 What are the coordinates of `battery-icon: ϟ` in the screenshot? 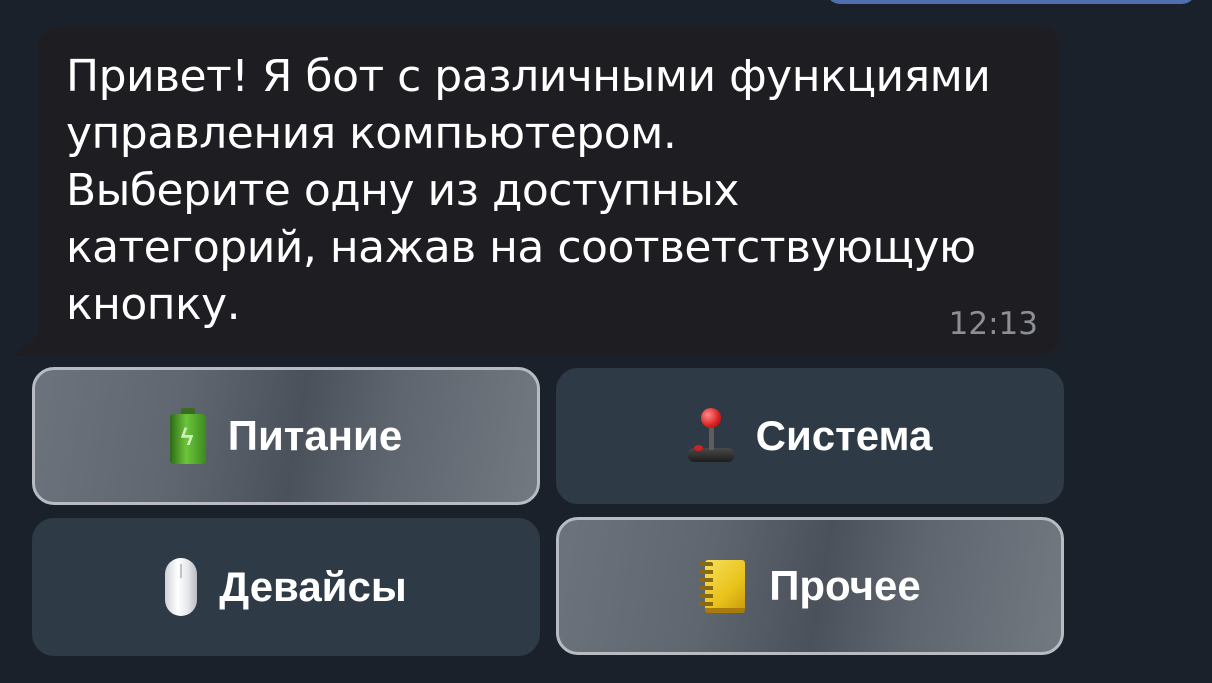 It's located at (187, 436).